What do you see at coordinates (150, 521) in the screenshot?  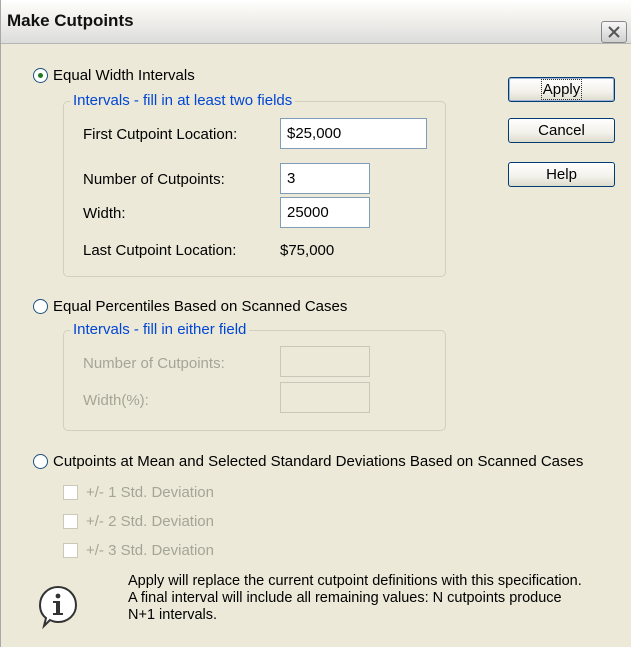 I see `std-dev-2-label: +/- 2 Std. Deviation` at bounding box center [150, 521].